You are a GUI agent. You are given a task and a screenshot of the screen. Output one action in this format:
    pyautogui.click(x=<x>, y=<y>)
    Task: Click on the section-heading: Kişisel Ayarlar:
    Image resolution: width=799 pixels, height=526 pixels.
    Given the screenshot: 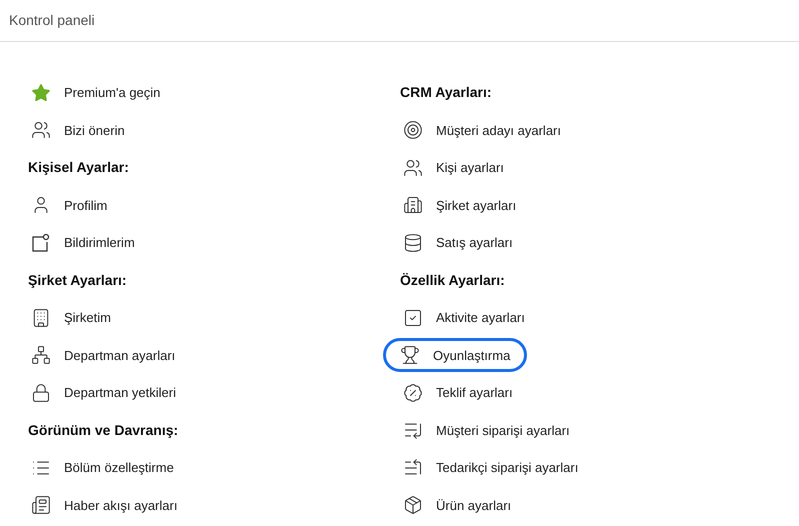 What is the action you would take?
    pyautogui.click(x=78, y=168)
    